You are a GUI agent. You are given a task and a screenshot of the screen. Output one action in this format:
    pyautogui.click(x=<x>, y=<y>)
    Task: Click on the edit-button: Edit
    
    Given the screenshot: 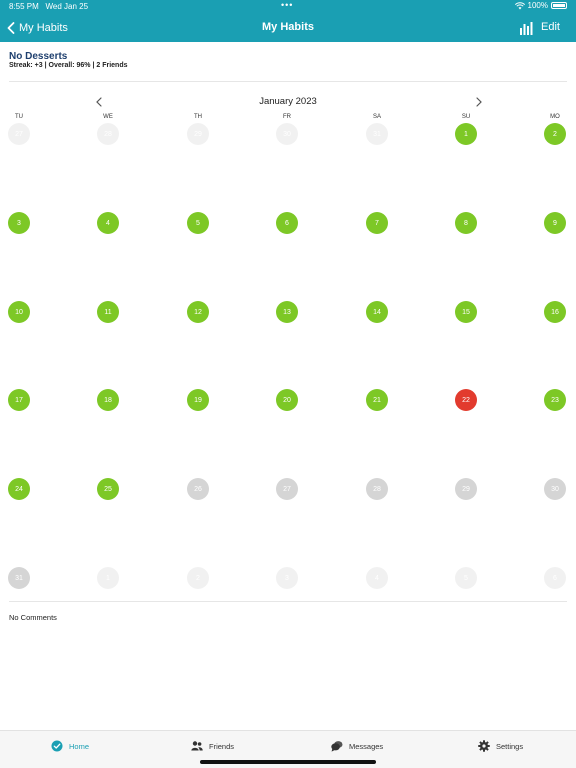 What is the action you would take?
    pyautogui.click(x=550, y=27)
    